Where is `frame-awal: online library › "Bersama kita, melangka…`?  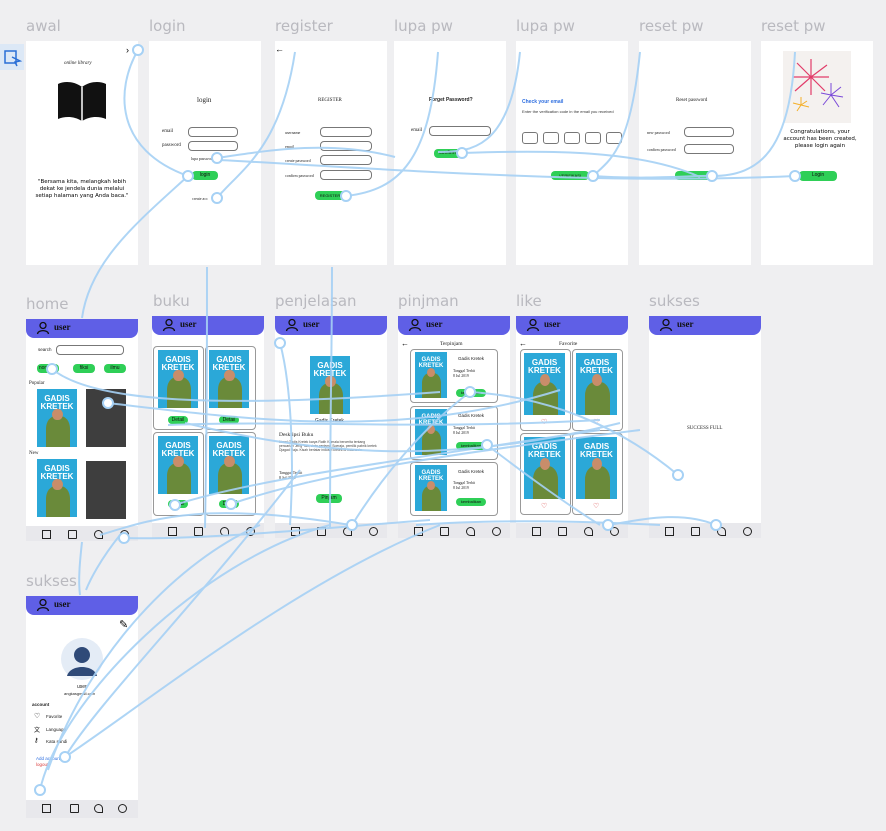
frame-awal: online library › "Bersama kita, melangka… is located at coordinates (82, 153).